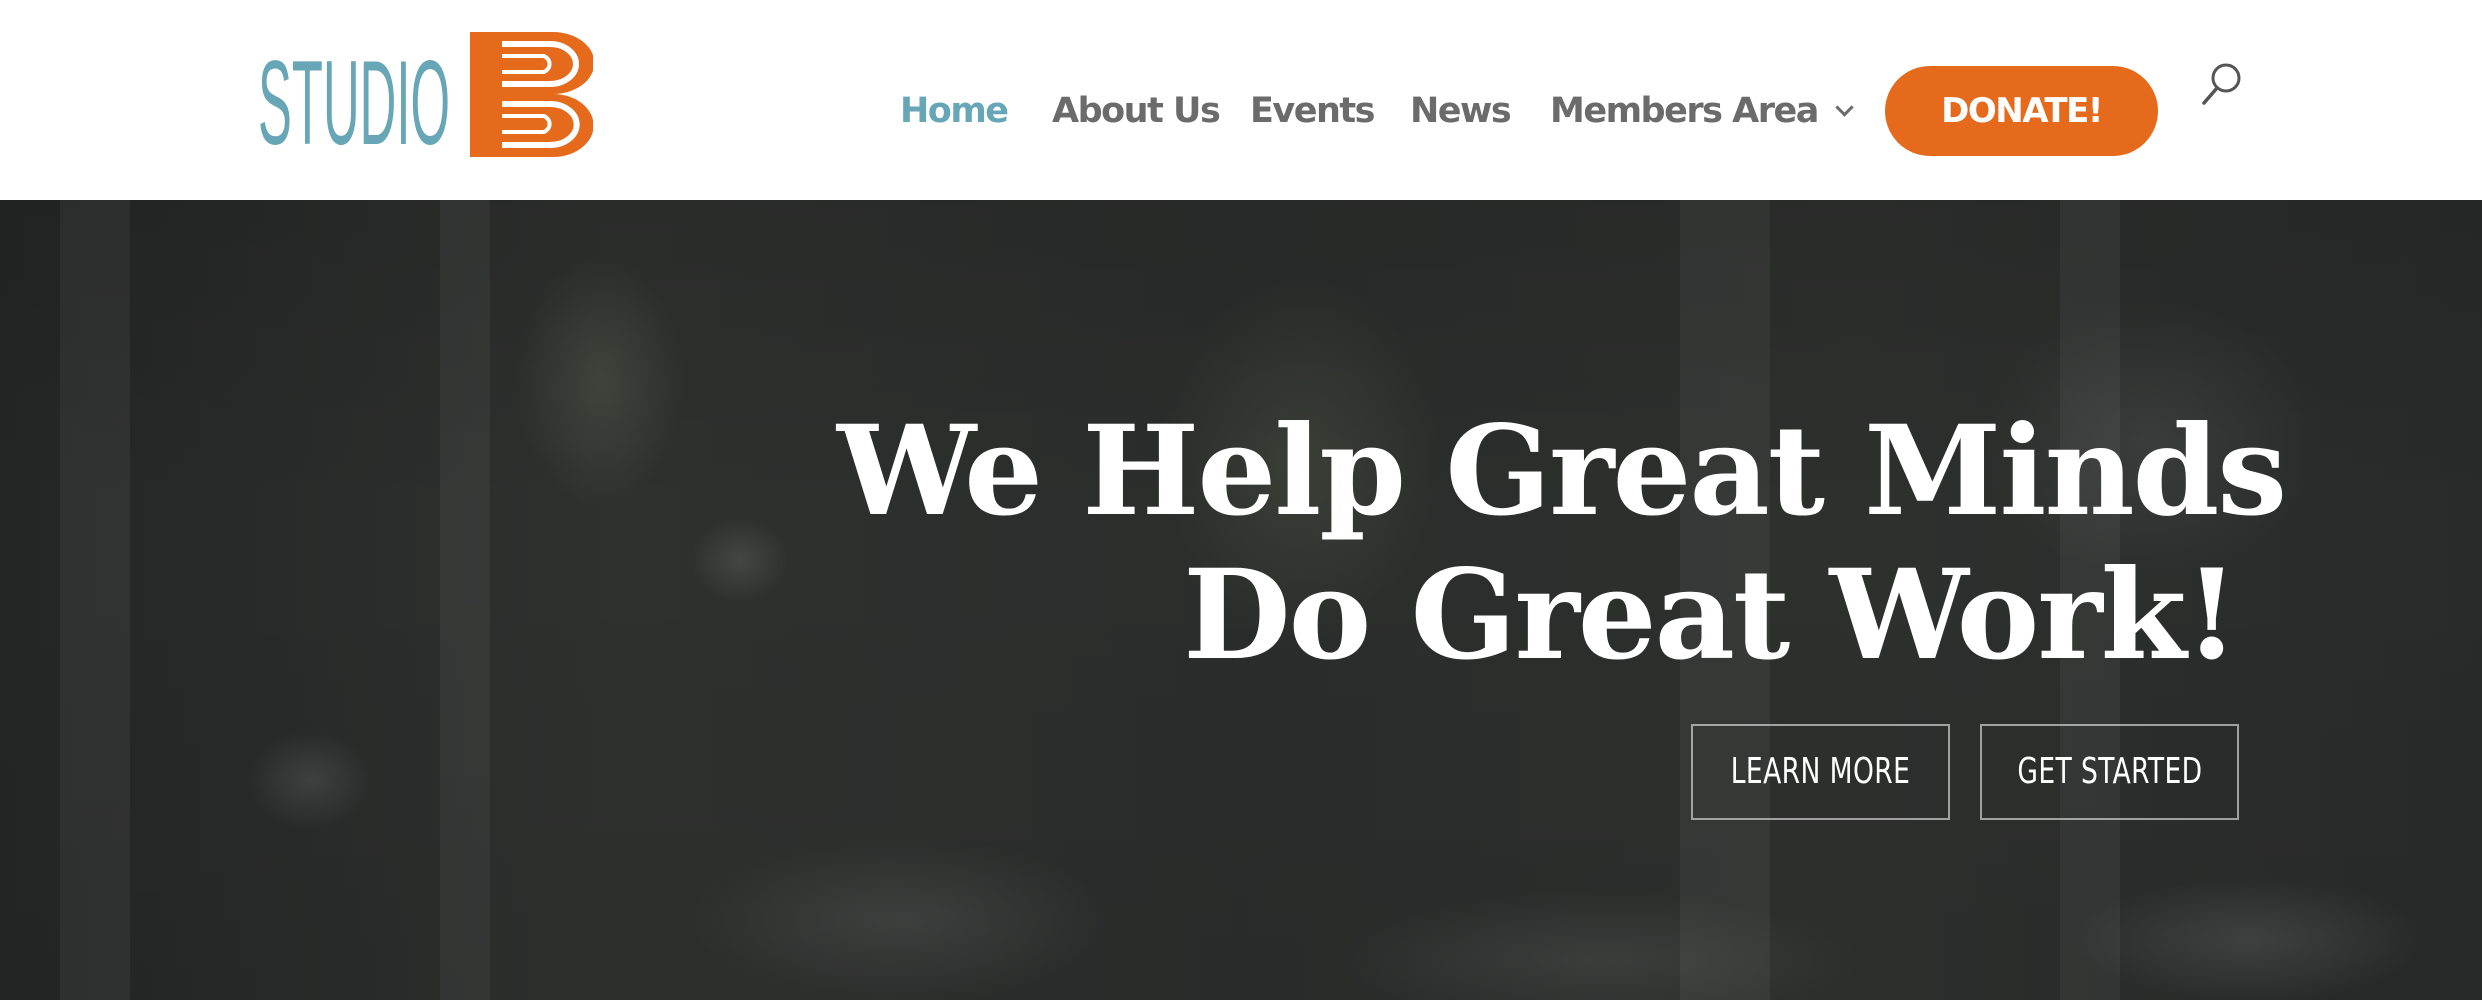 This screenshot has width=2482, height=1000. What do you see at coordinates (1844, 107) in the screenshot?
I see `chevron-down-icon` at bounding box center [1844, 107].